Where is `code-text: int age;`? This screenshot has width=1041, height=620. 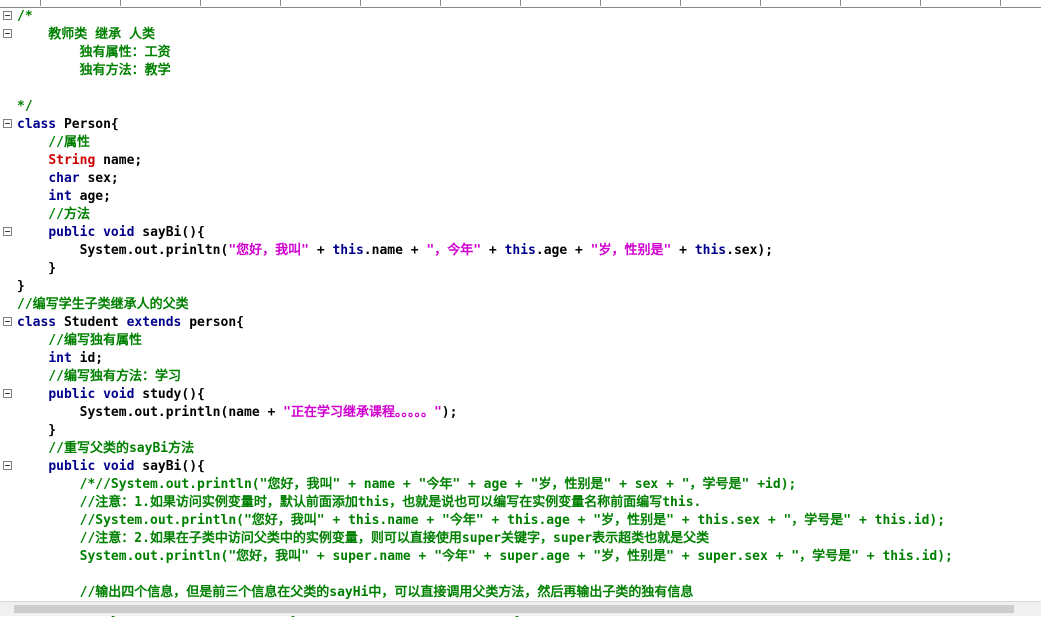
code-text: int age; is located at coordinates (64, 197).